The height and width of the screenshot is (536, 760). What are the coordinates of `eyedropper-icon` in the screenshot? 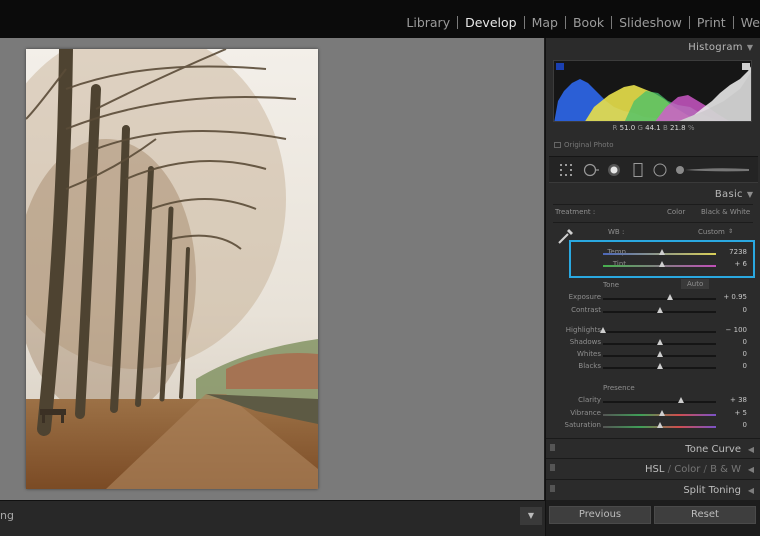 It's located at (566, 236).